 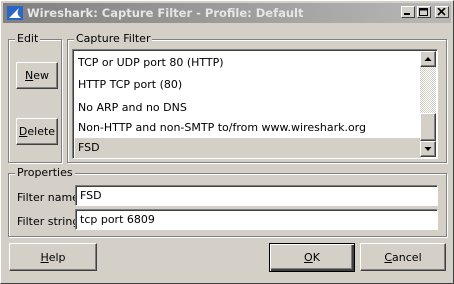 What do you see at coordinates (407, 257) in the screenshot?
I see `cancel-button-label: ancel` at bounding box center [407, 257].